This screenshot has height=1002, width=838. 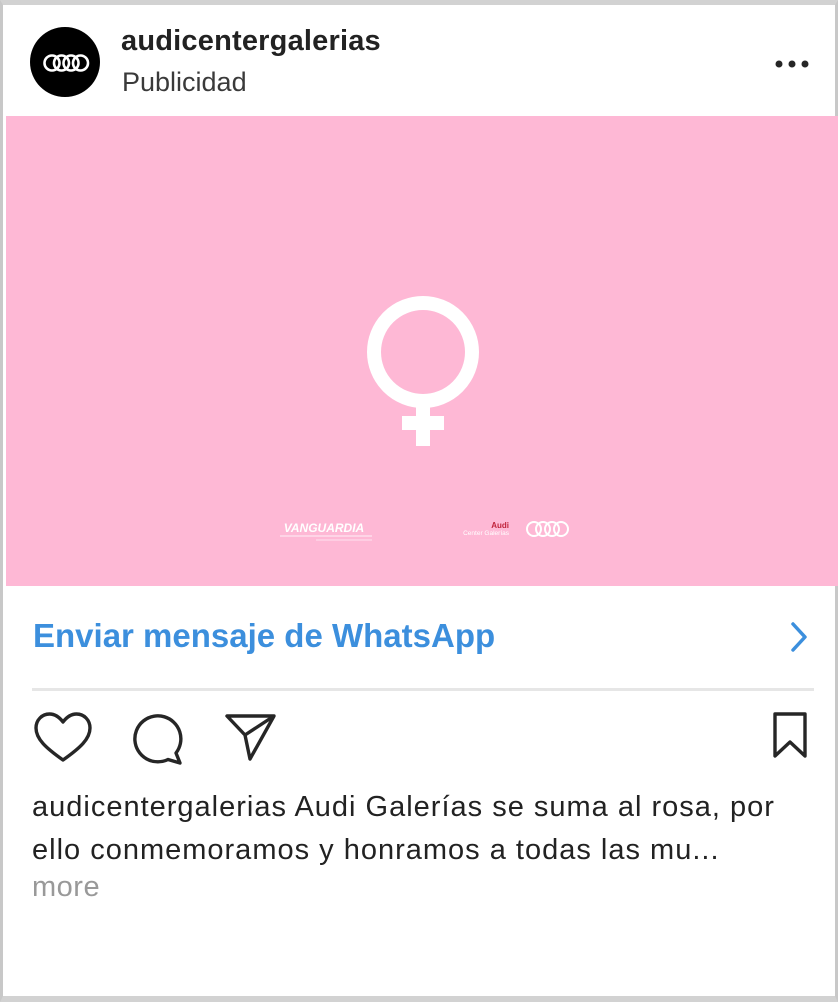 I want to click on comment-icon, so click(x=158, y=739).